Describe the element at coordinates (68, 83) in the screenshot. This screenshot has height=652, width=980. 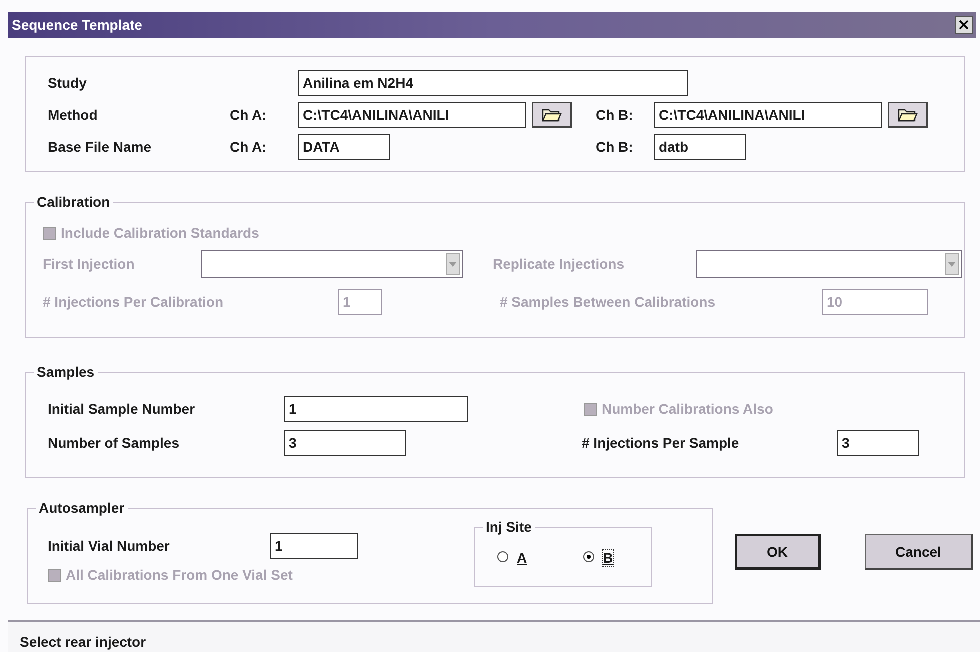
I see `field-label: Study` at that location.